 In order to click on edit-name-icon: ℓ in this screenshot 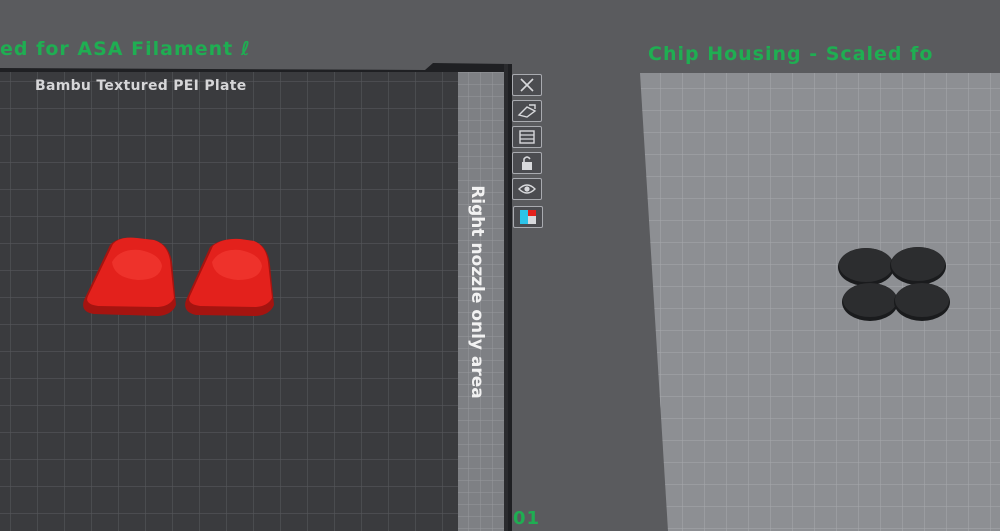, I will do `click(246, 49)`.